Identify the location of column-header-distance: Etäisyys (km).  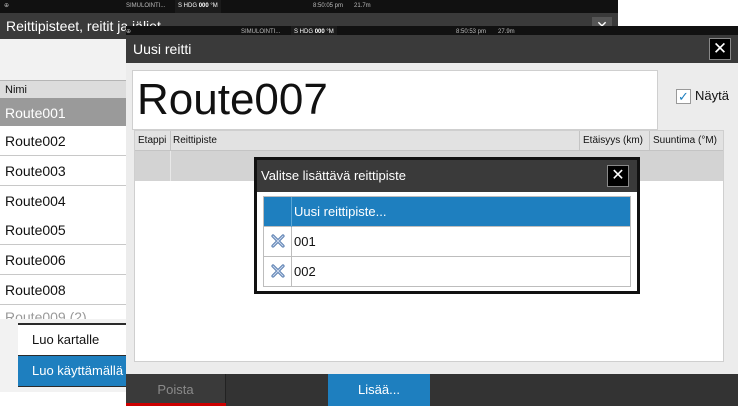
(613, 140).